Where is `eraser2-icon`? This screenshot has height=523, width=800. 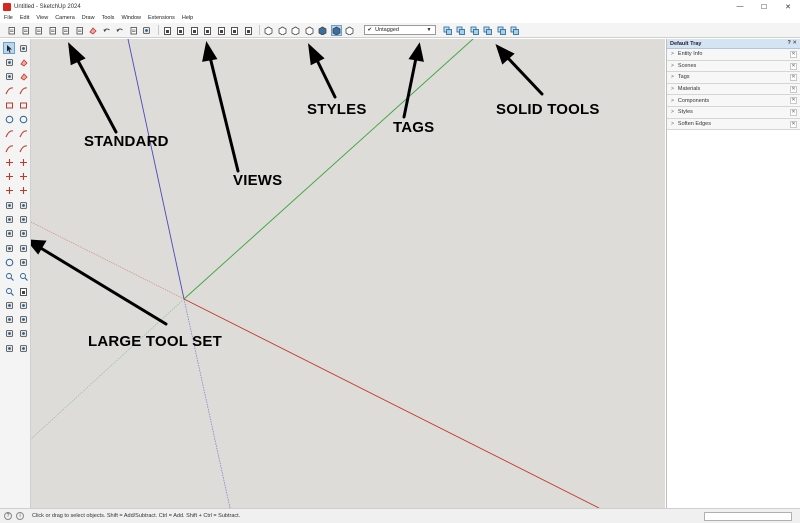
eraser2-icon is located at coordinates (23, 77).